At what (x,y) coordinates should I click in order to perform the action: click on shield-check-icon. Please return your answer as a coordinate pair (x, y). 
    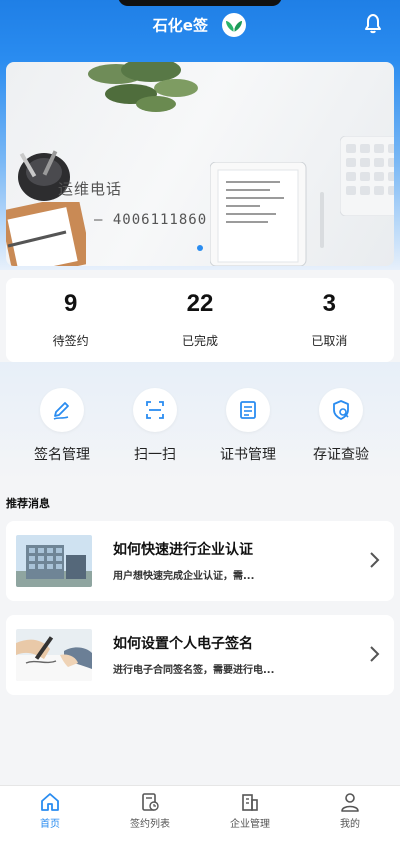
    Looking at the image, I should click on (341, 410).